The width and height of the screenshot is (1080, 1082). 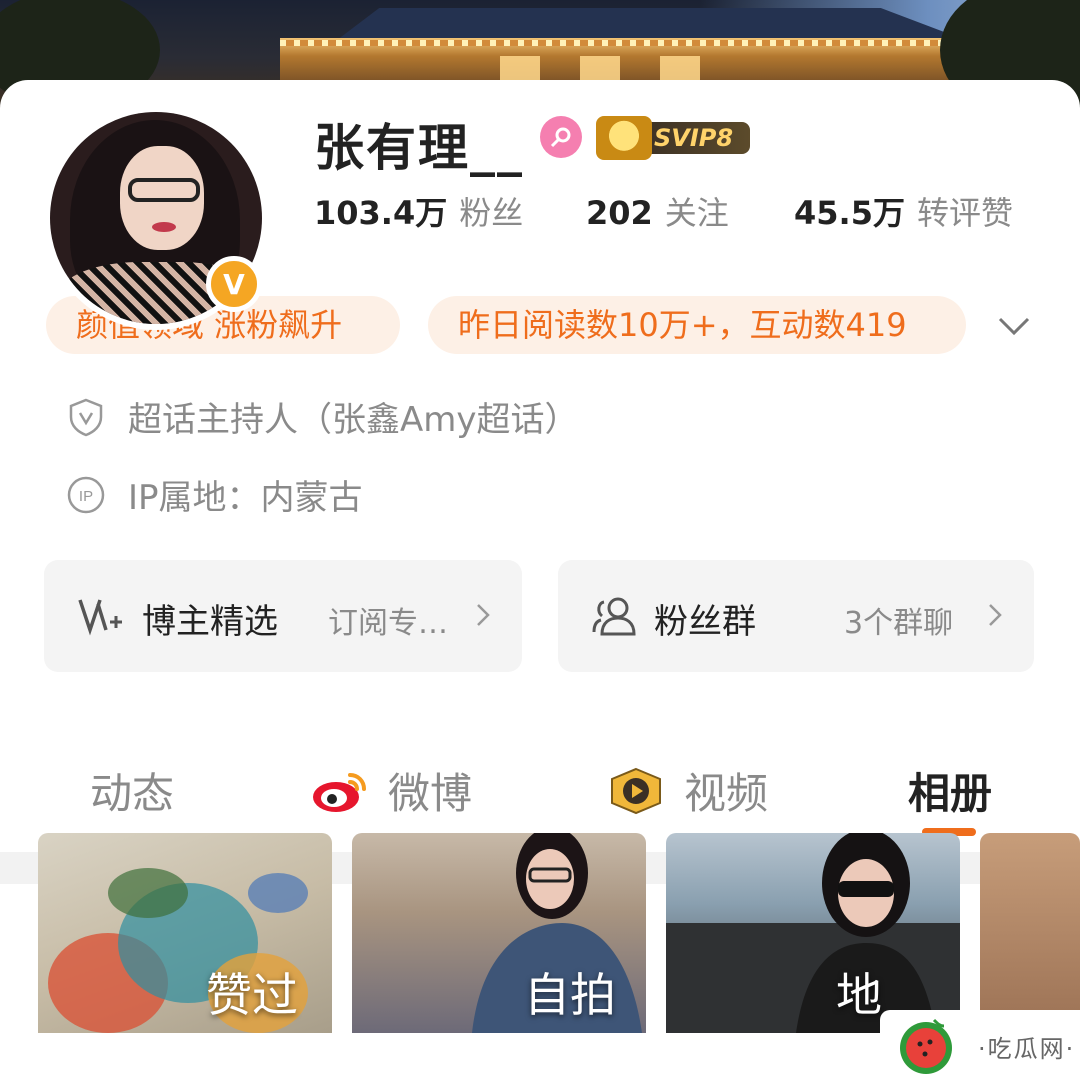 I want to click on v-plus-icon, so click(x=100, y=617).